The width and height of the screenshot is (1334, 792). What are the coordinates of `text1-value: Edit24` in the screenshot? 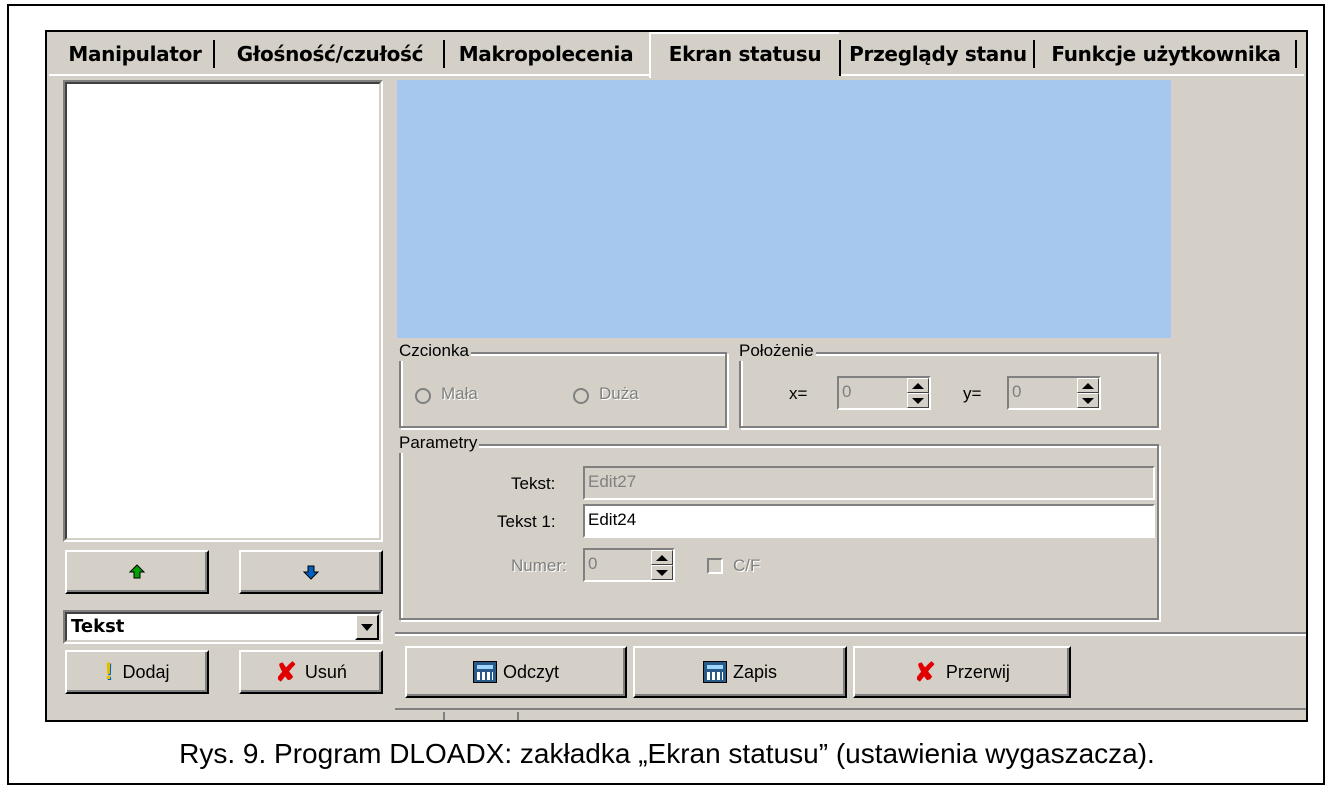 It's located at (612, 519).